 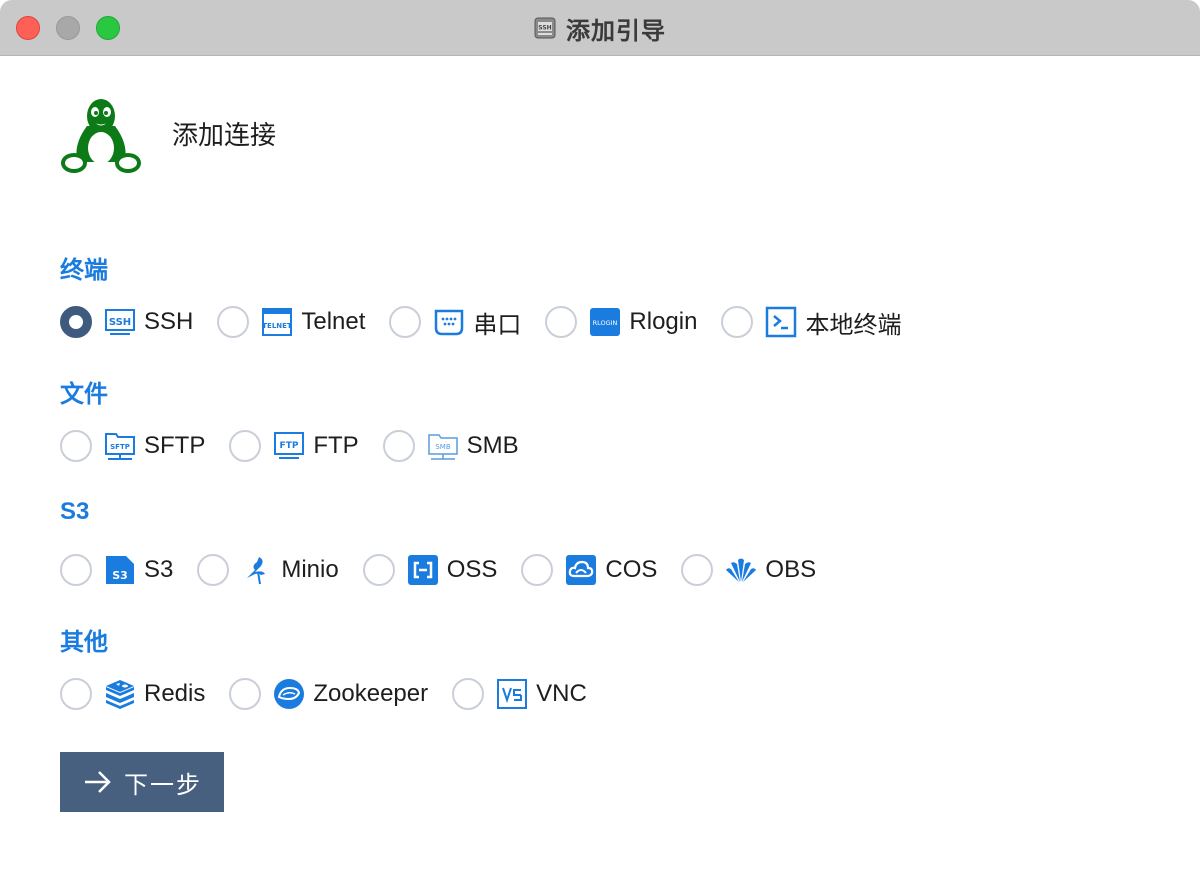 What do you see at coordinates (663, 321) in the screenshot?
I see `option-label: Rlogin` at bounding box center [663, 321].